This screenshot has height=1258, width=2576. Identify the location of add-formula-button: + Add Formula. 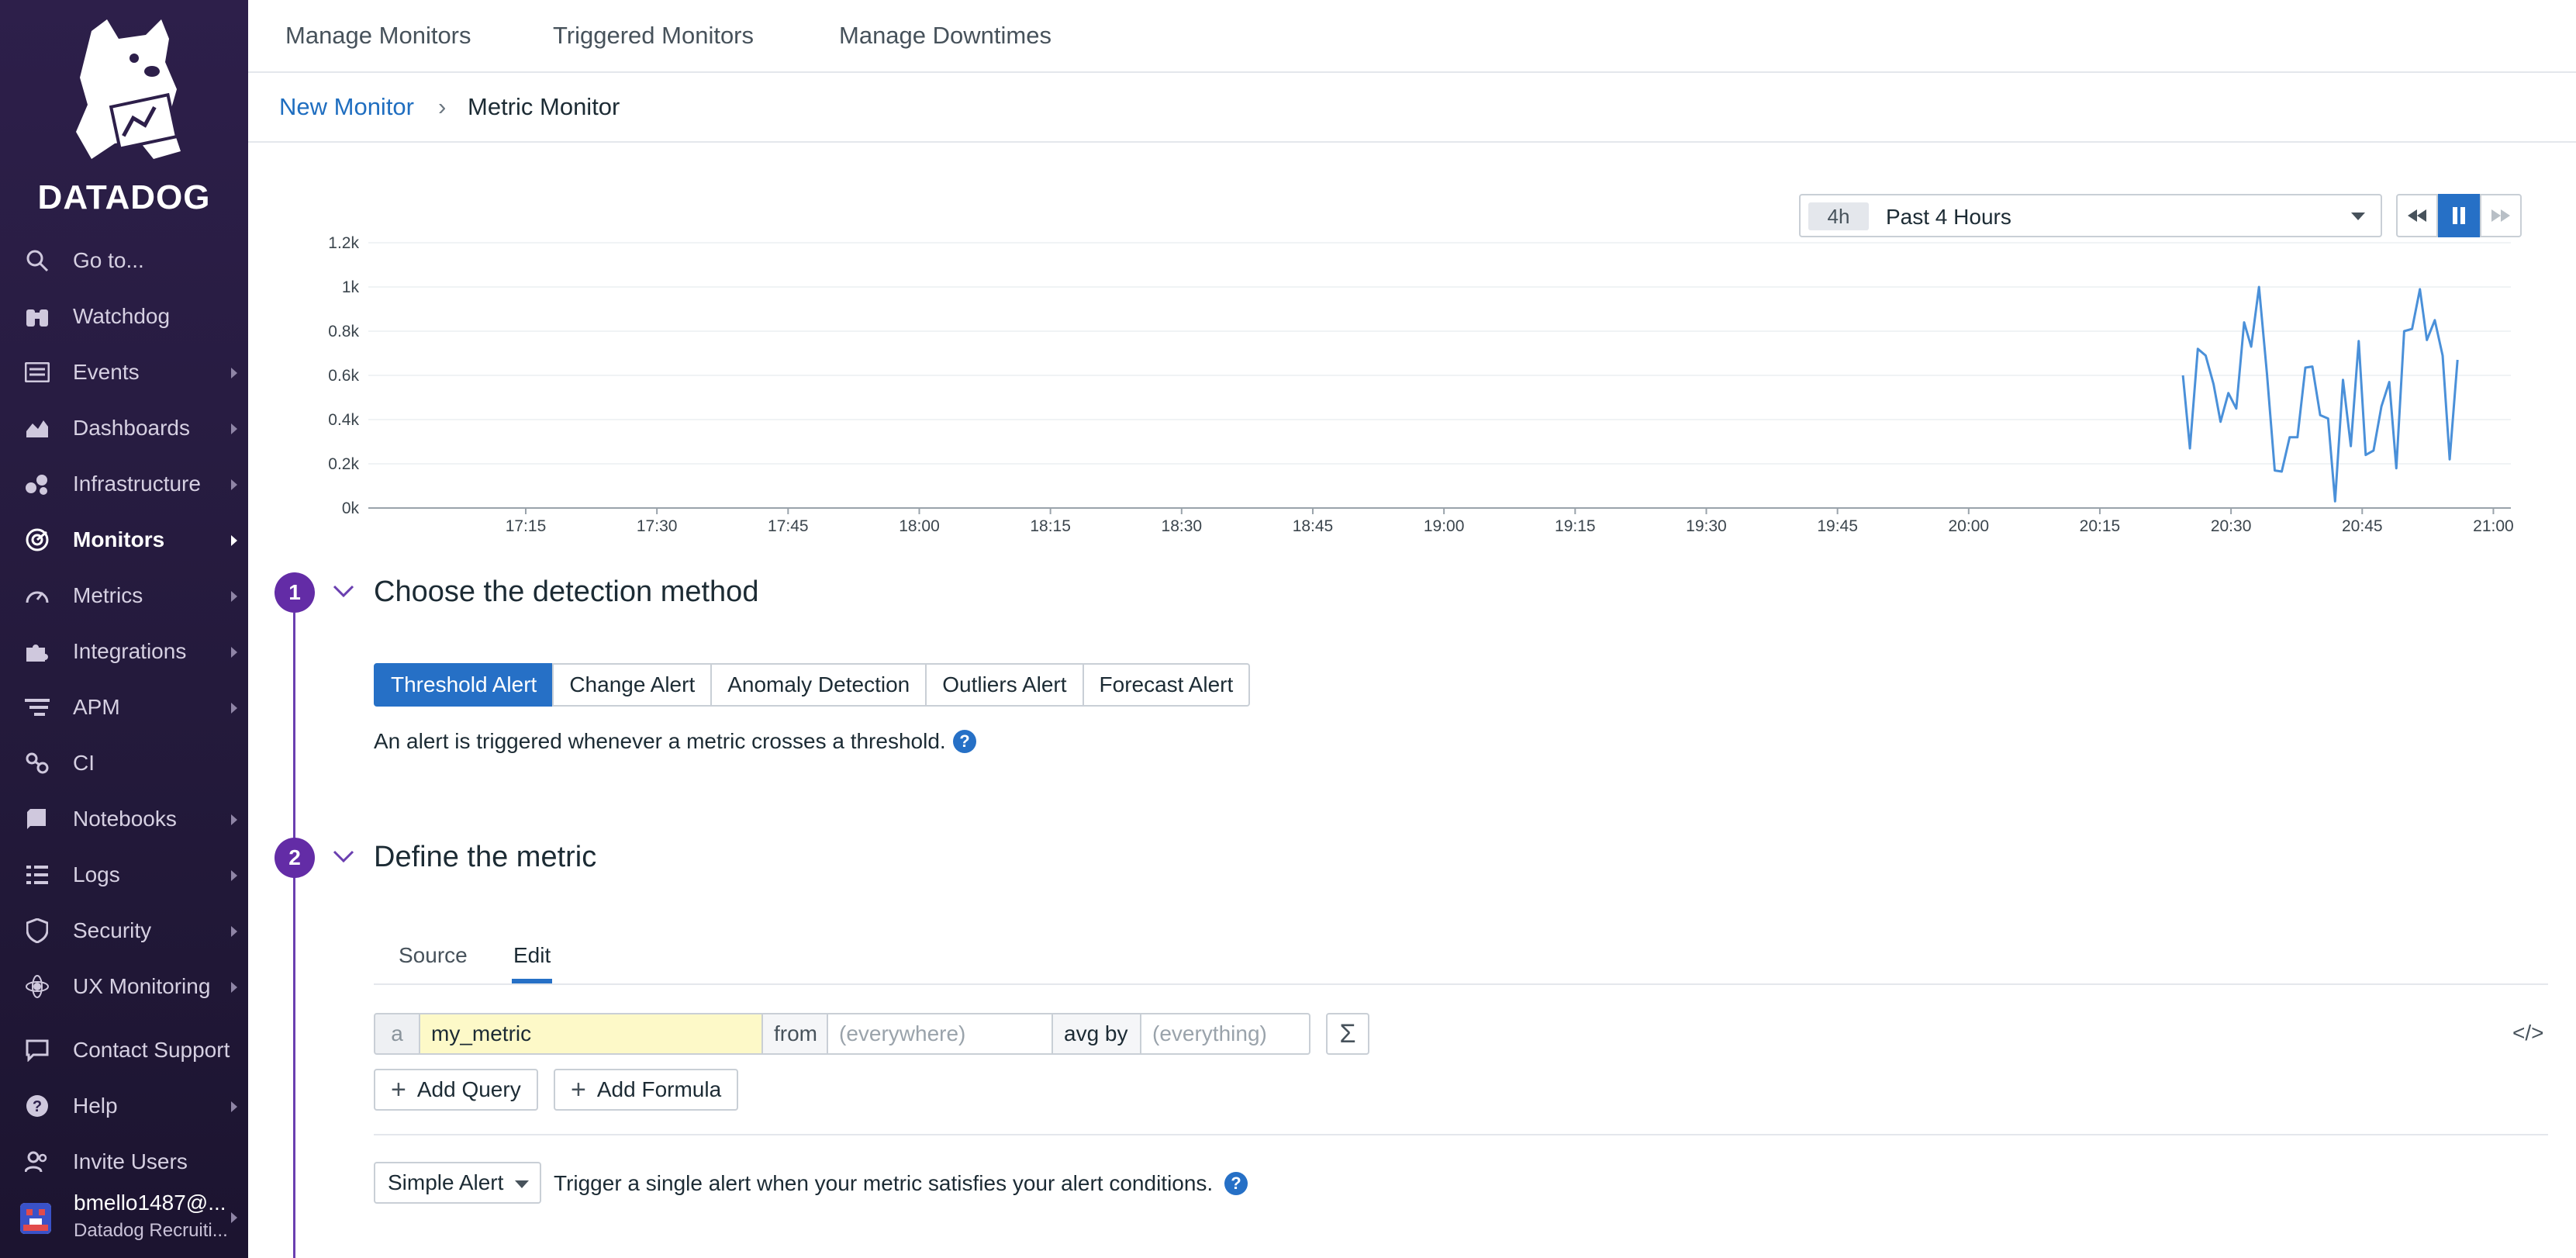
(647, 1090).